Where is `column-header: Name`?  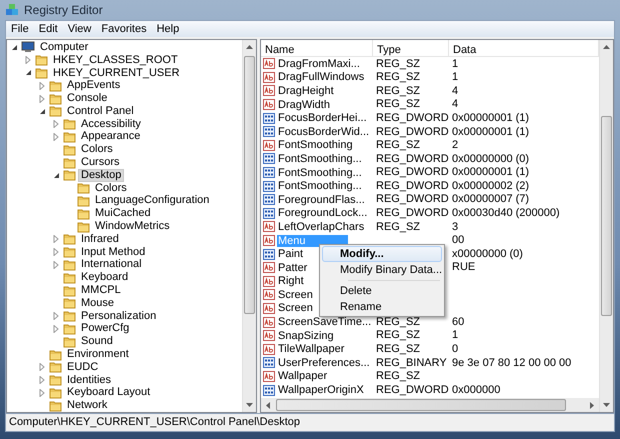 column-header: Name is located at coordinates (317, 48).